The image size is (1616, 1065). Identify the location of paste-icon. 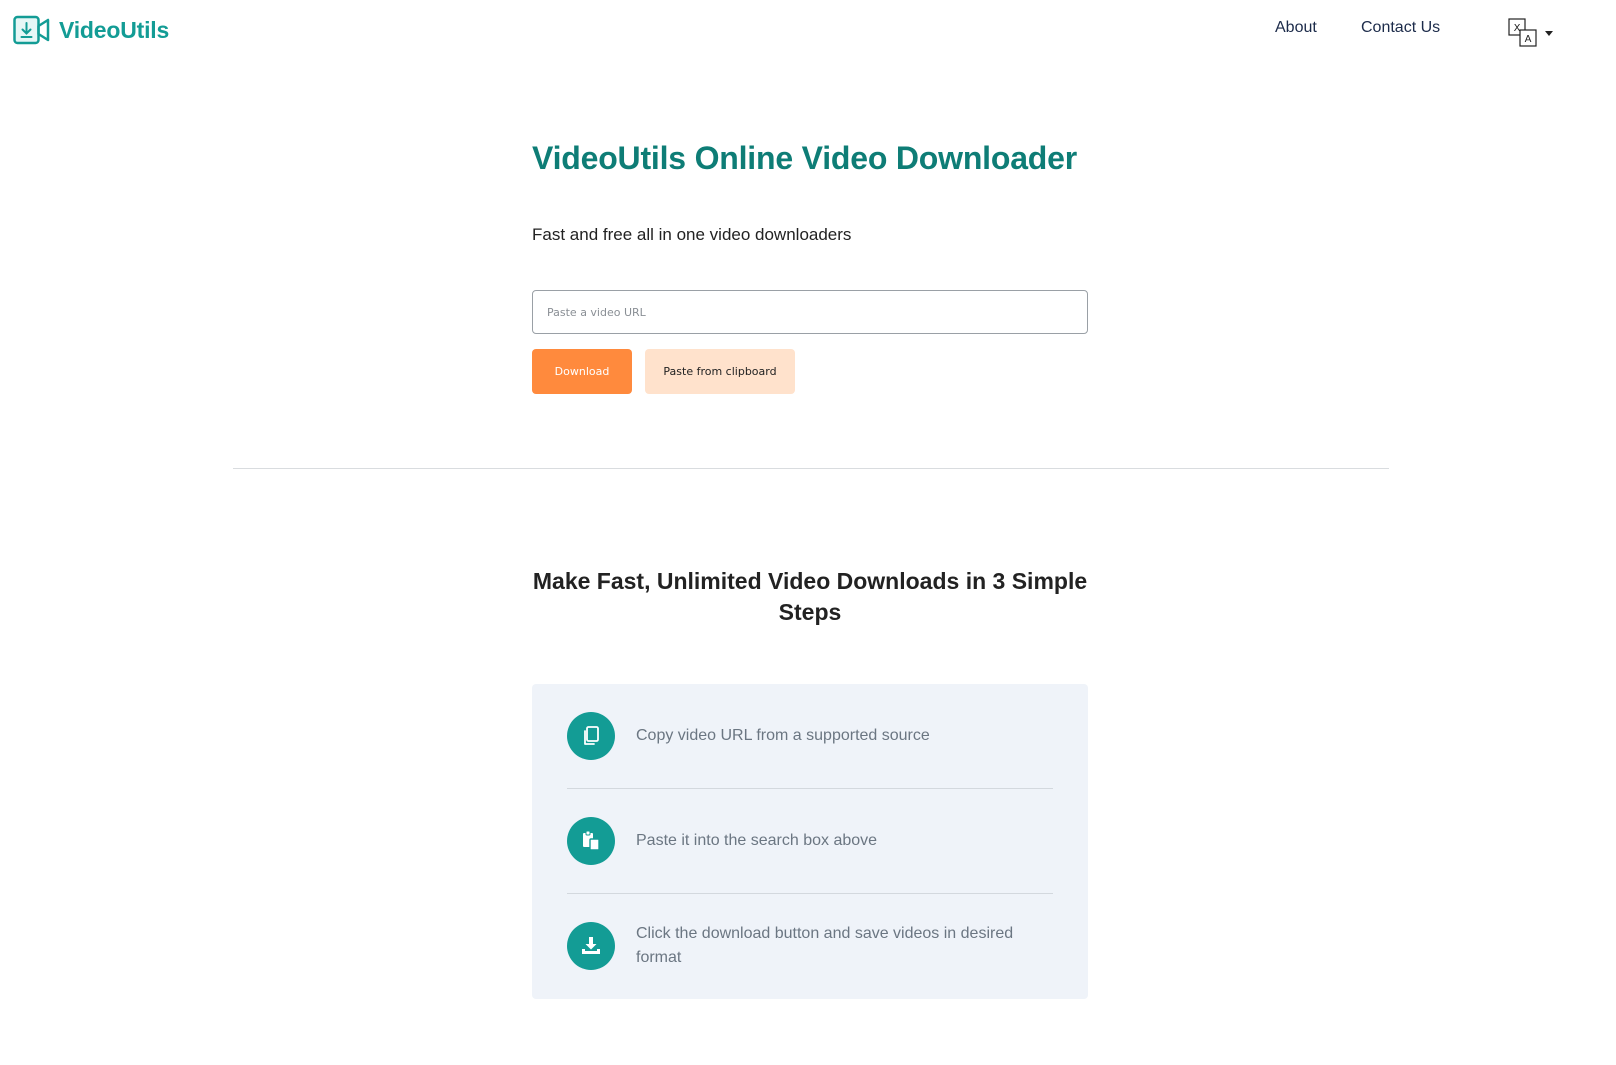
(591, 841).